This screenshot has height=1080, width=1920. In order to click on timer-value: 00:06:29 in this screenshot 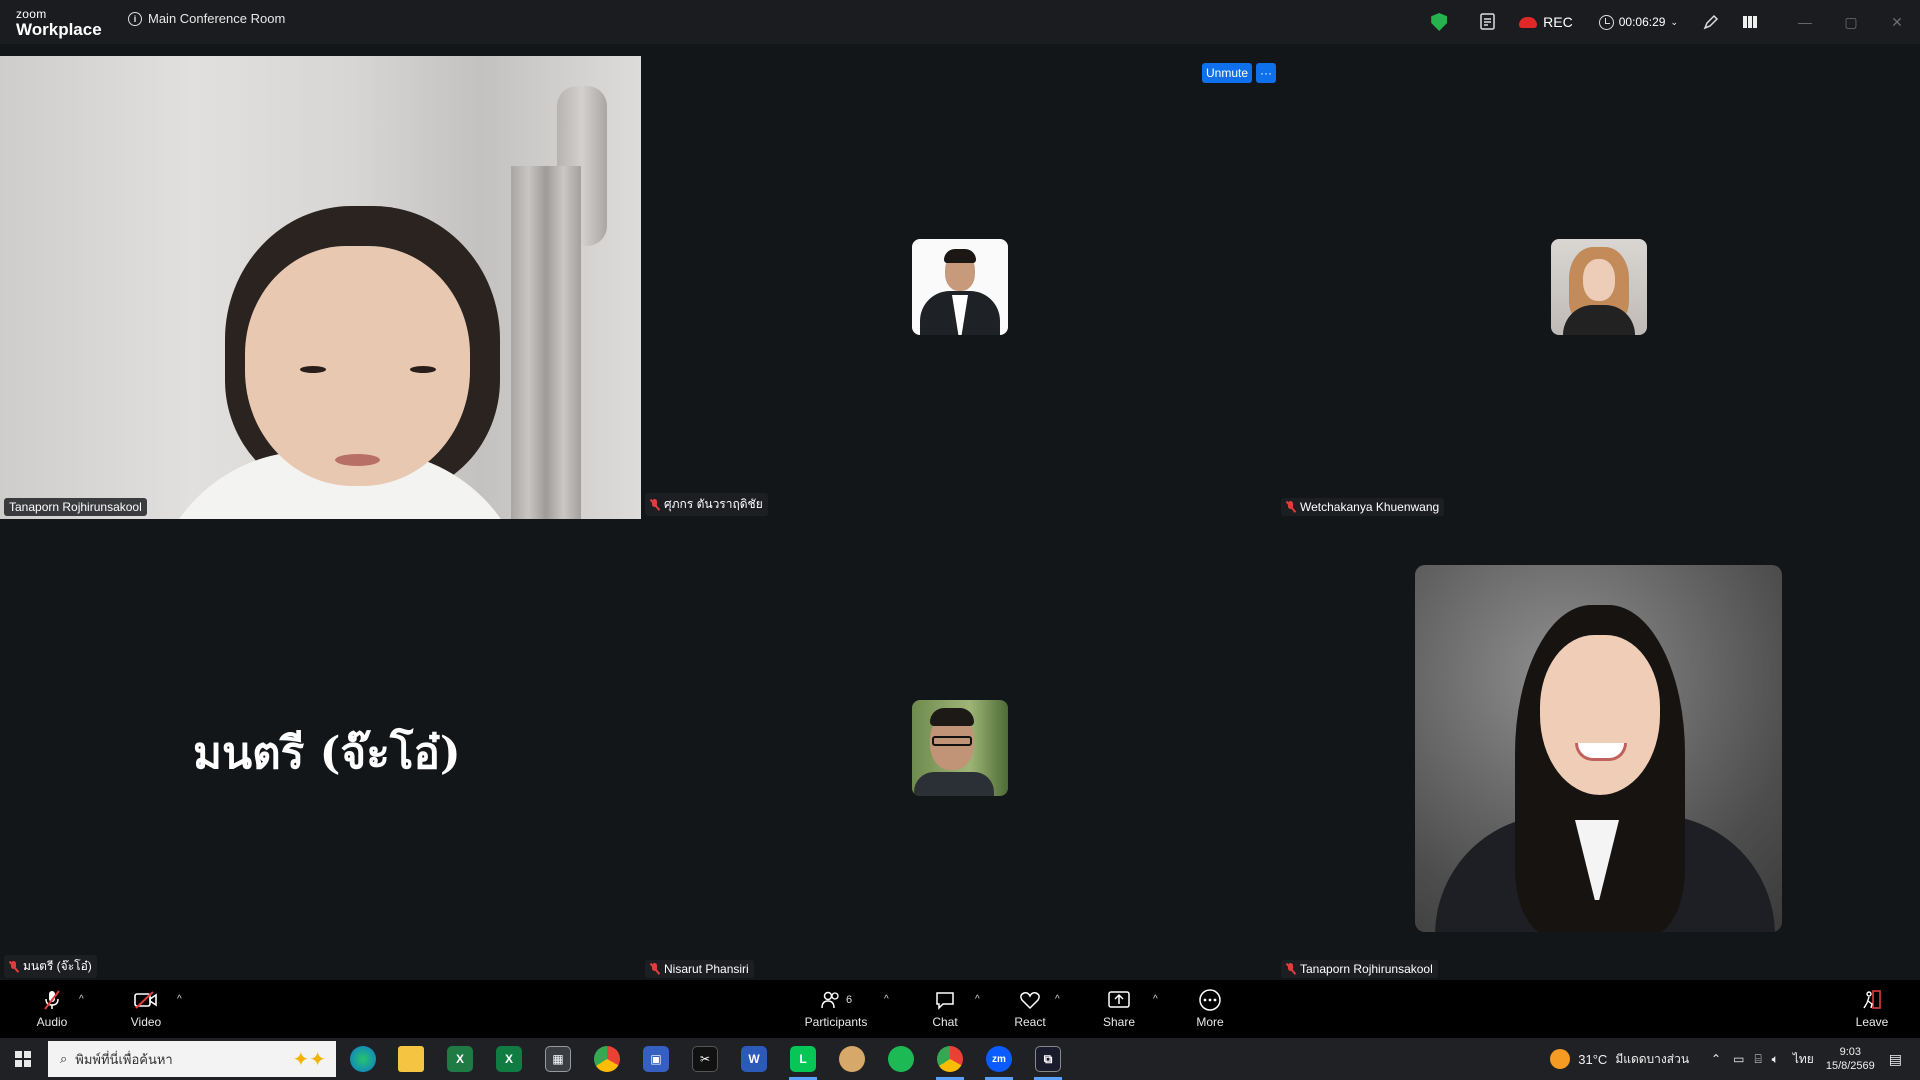, I will do `click(1642, 22)`.